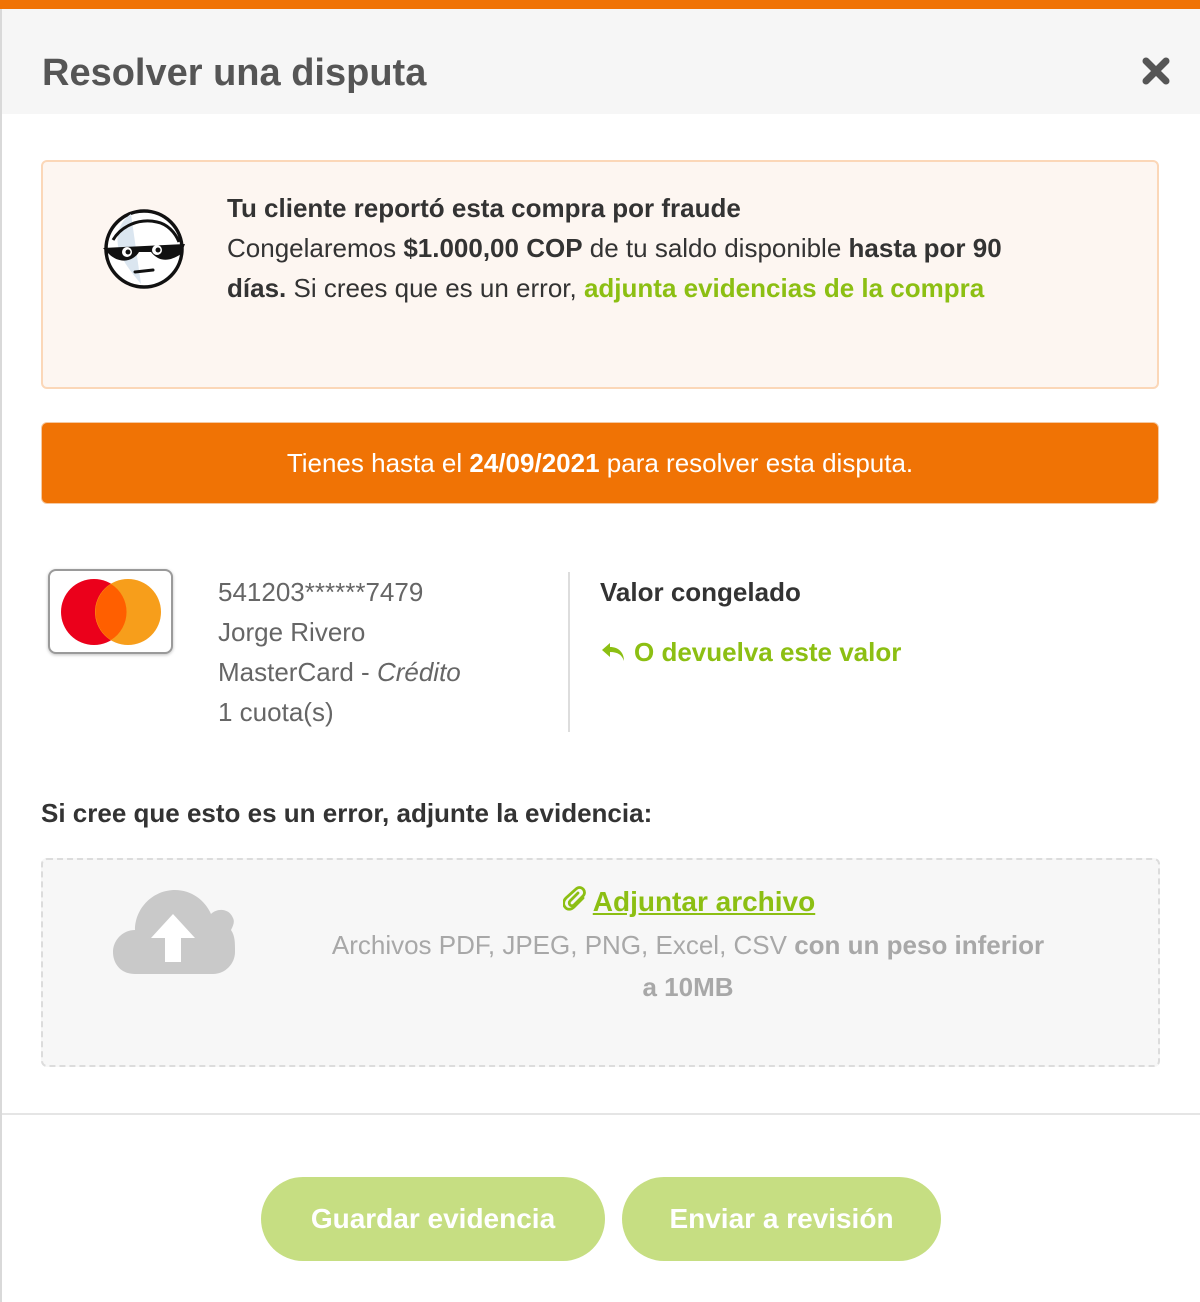  What do you see at coordinates (715, 248) in the screenshot?
I see `freeze-text-2: de tu saldo disponible` at bounding box center [715, 248].